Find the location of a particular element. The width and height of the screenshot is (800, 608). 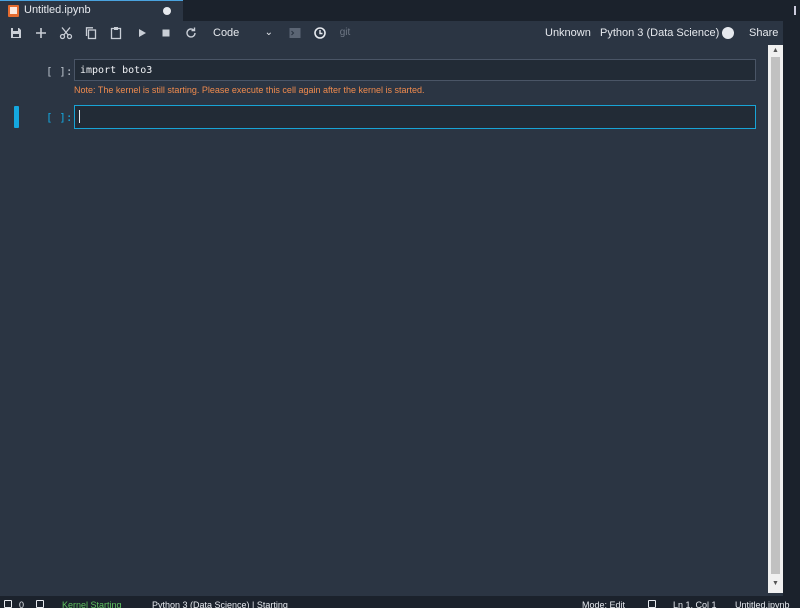

stop-icon is located at coordinates (166, 33).